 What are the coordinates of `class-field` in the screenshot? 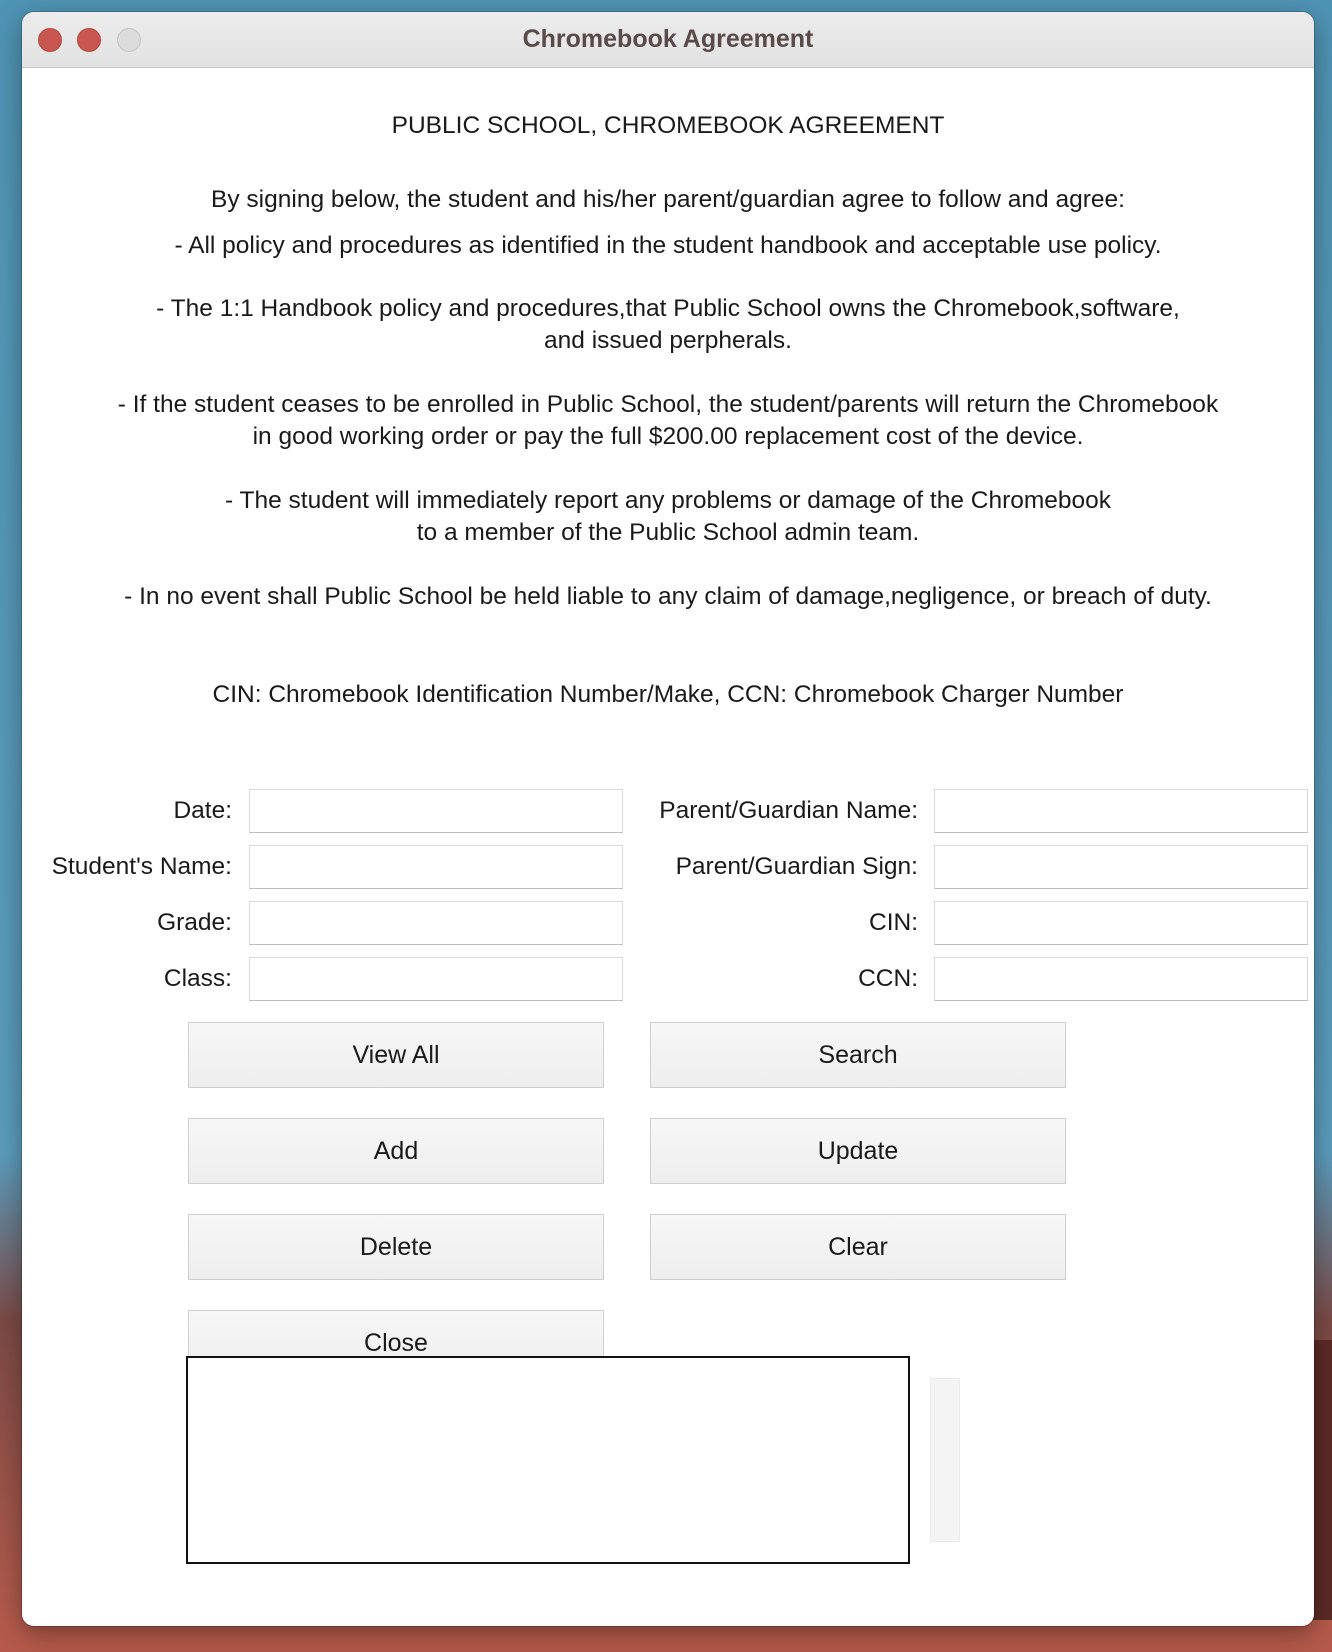 It's located at (436, 979).